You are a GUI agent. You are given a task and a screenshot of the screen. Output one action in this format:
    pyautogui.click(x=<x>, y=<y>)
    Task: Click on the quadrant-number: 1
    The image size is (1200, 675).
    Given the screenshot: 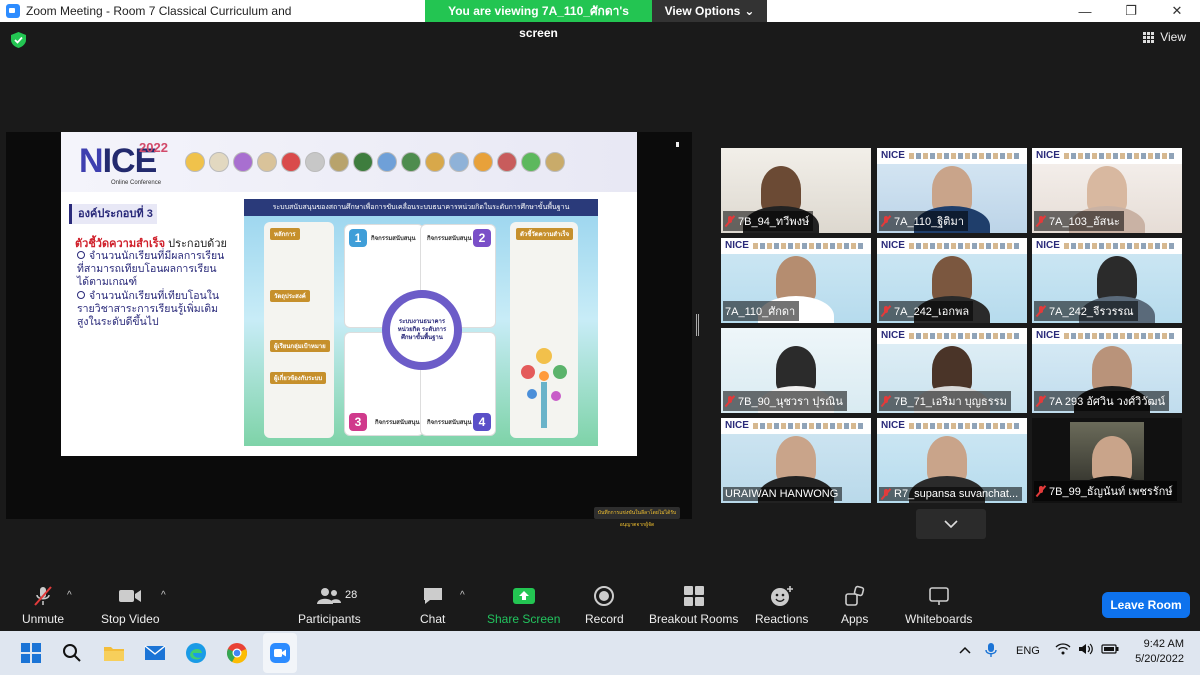 What is the action you would take?
    pyautogui.click(x=358, y=238)
    